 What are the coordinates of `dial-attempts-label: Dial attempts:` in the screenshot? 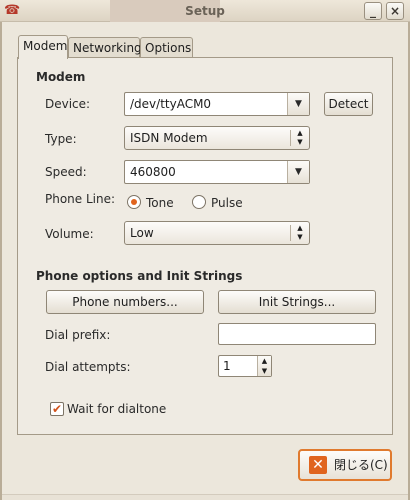 It's located at (88, 367).